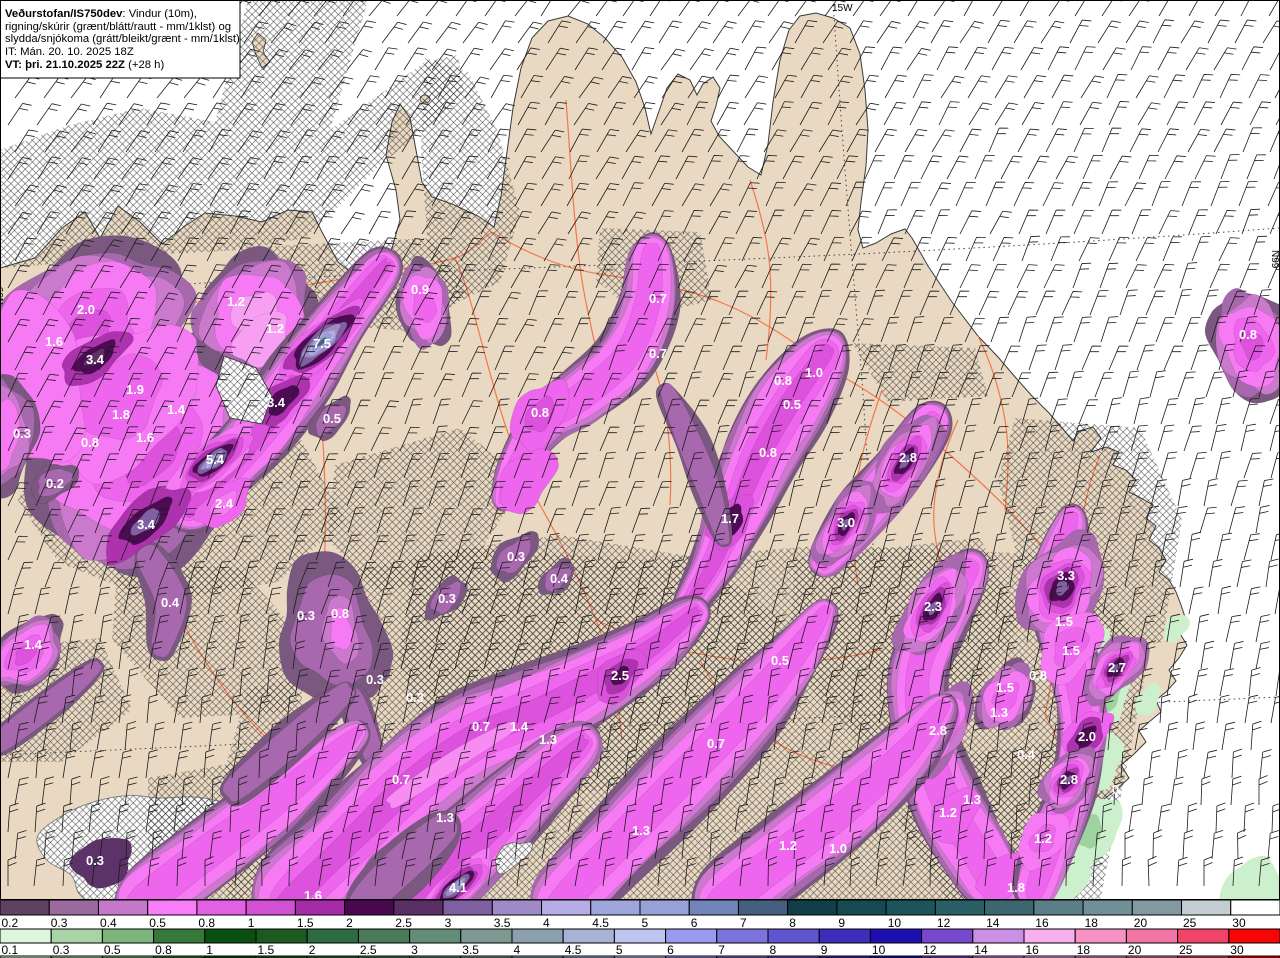 This screenshot has width=1280, height=958. Describe the element at coordinates (730, 518) in the screenshot. I see `svg-text: 1.7` at that location.